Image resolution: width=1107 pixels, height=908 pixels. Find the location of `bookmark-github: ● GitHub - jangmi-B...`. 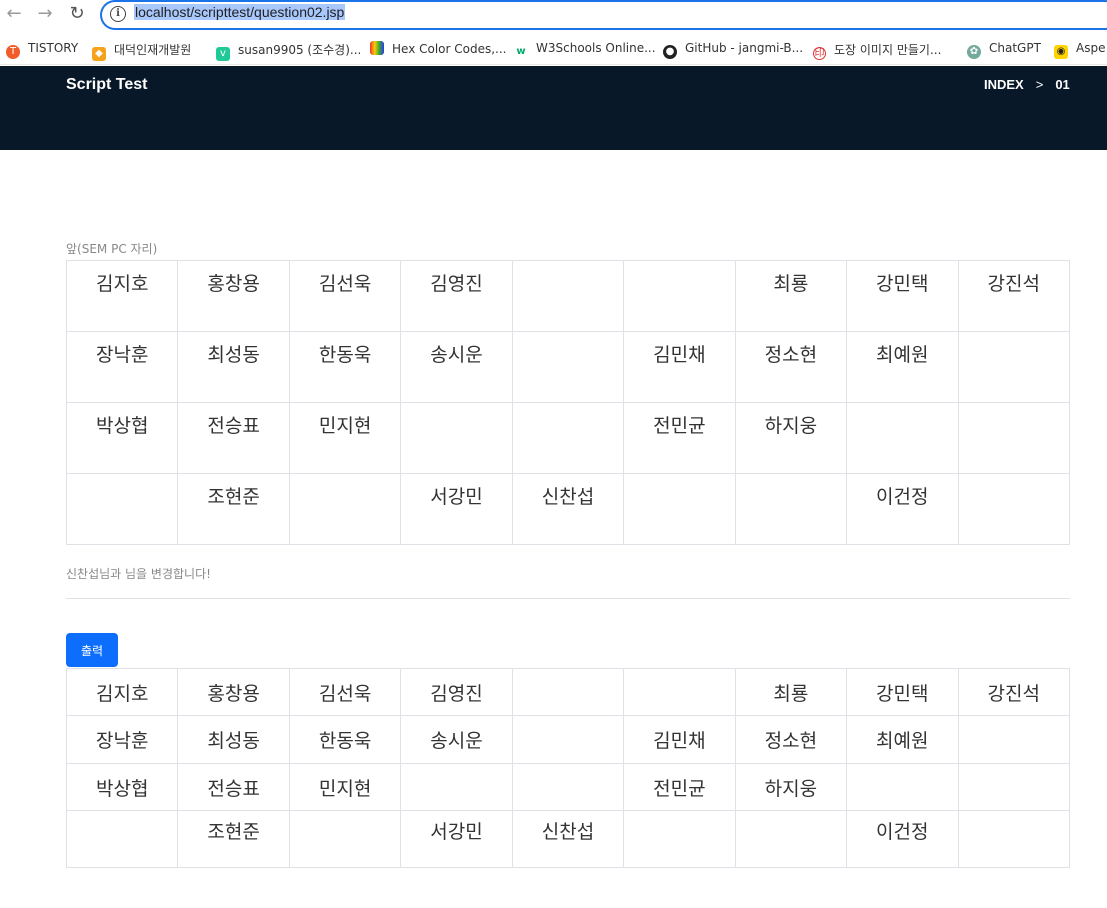

bookmark-github: ● GitHub - jangmi-B... is located at coordinates (733, 50).